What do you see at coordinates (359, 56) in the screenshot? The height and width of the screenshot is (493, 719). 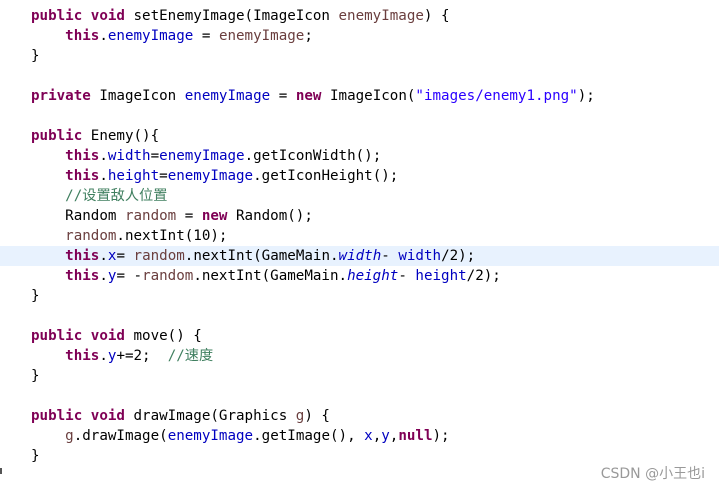 I see `code-line-3: }` at bounding box center [359, 56].